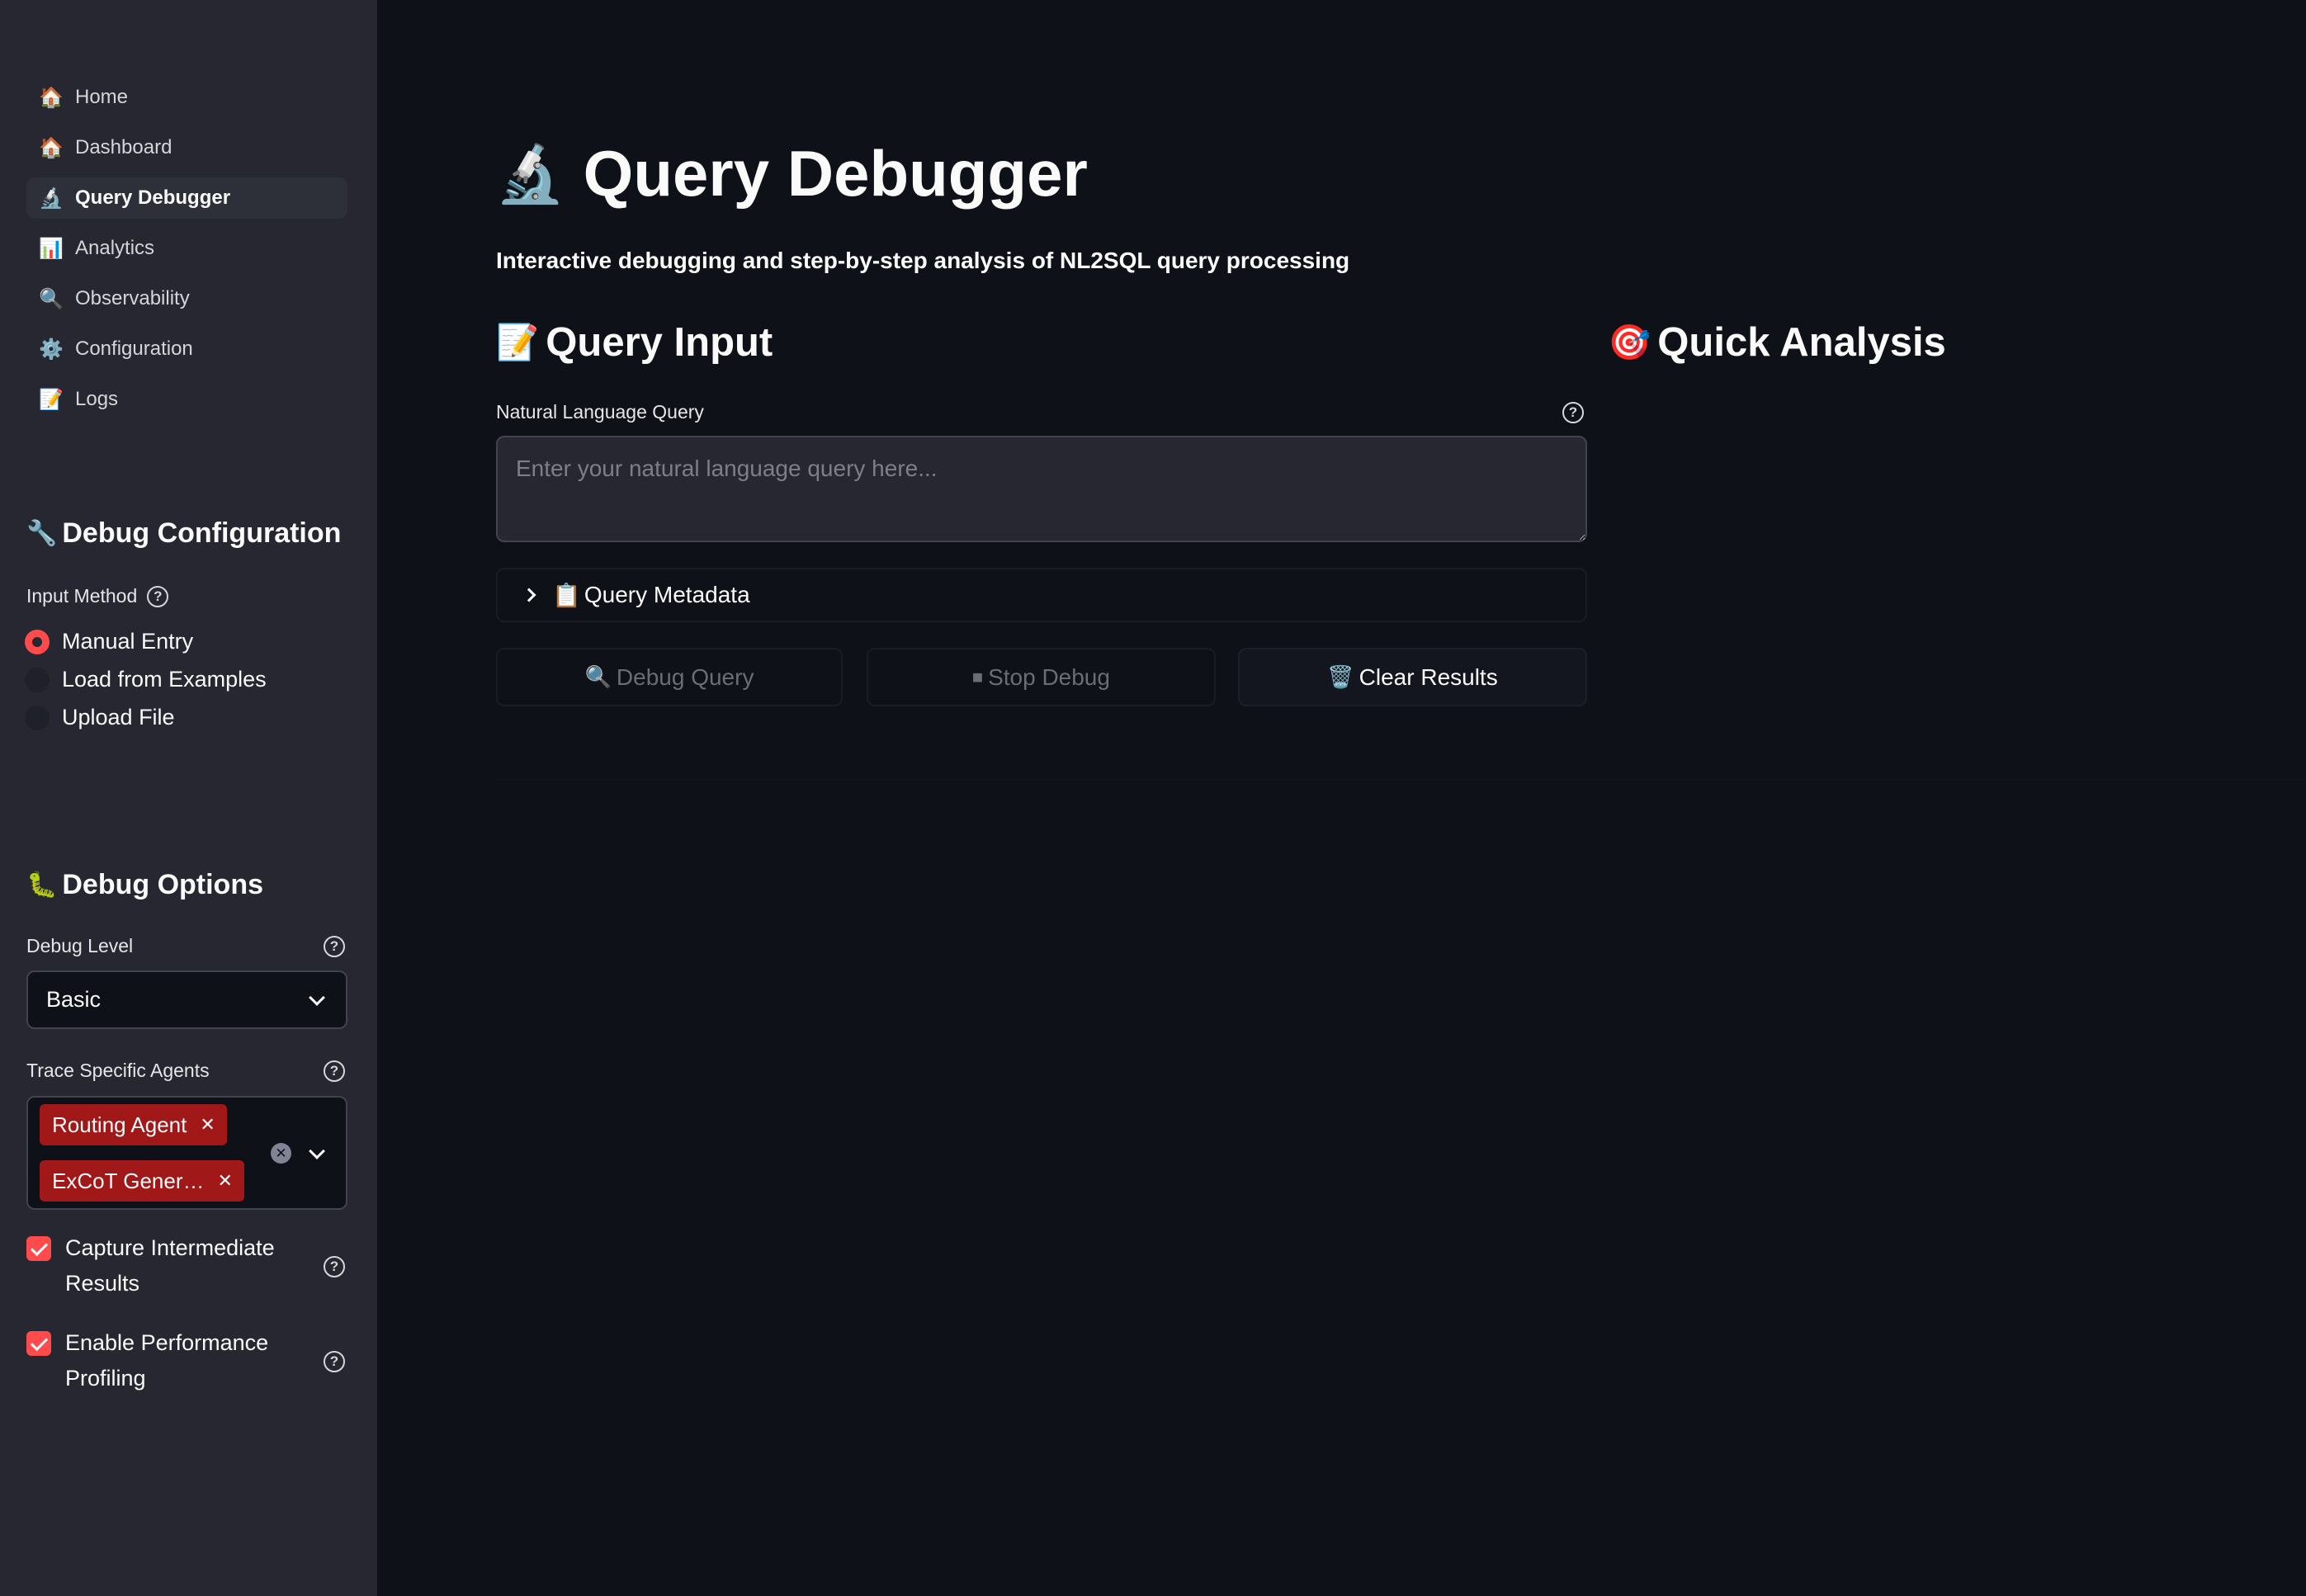 This screenshot has height=1596, width=2306. What do you see at coordinates (164, 679) in the screenshot?
I see `radio-label: Load from Examples` at bounding box center [164, 679].